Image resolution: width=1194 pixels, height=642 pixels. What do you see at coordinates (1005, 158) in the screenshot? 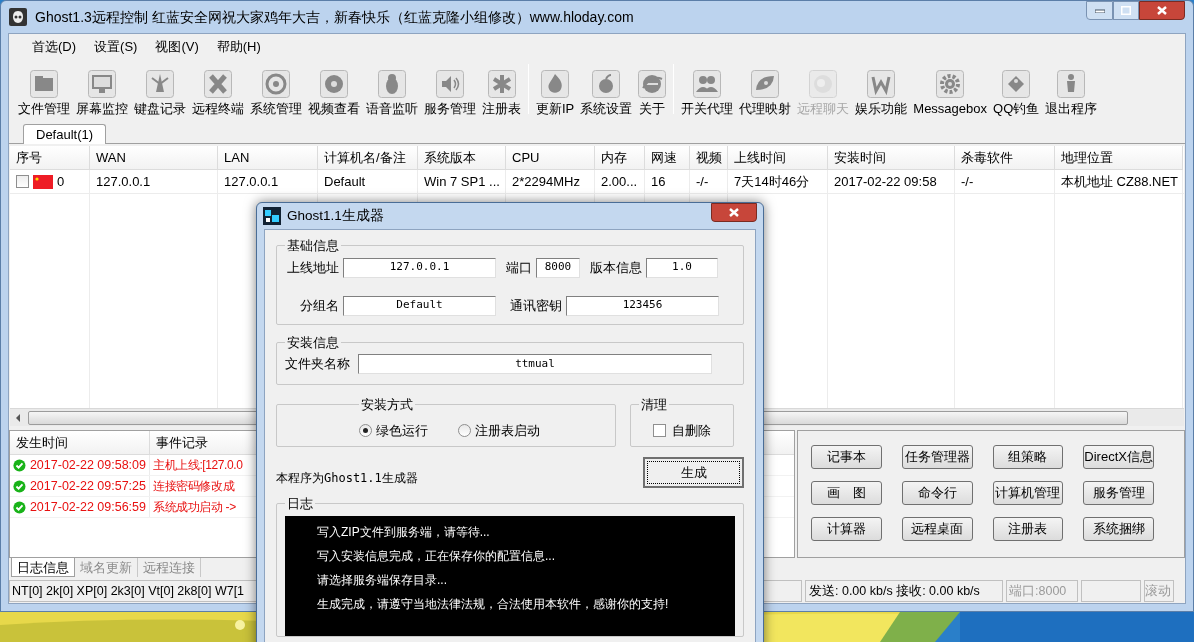
I see `column-header: 杀毒软件` at bounding box center [1005, 158].